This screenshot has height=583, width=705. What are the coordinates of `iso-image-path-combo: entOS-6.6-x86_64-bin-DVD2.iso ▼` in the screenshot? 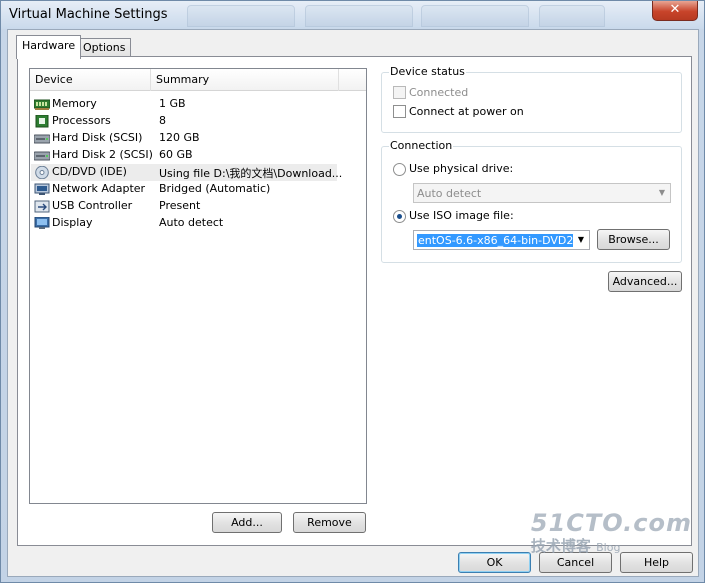 It's located at (501, 240).